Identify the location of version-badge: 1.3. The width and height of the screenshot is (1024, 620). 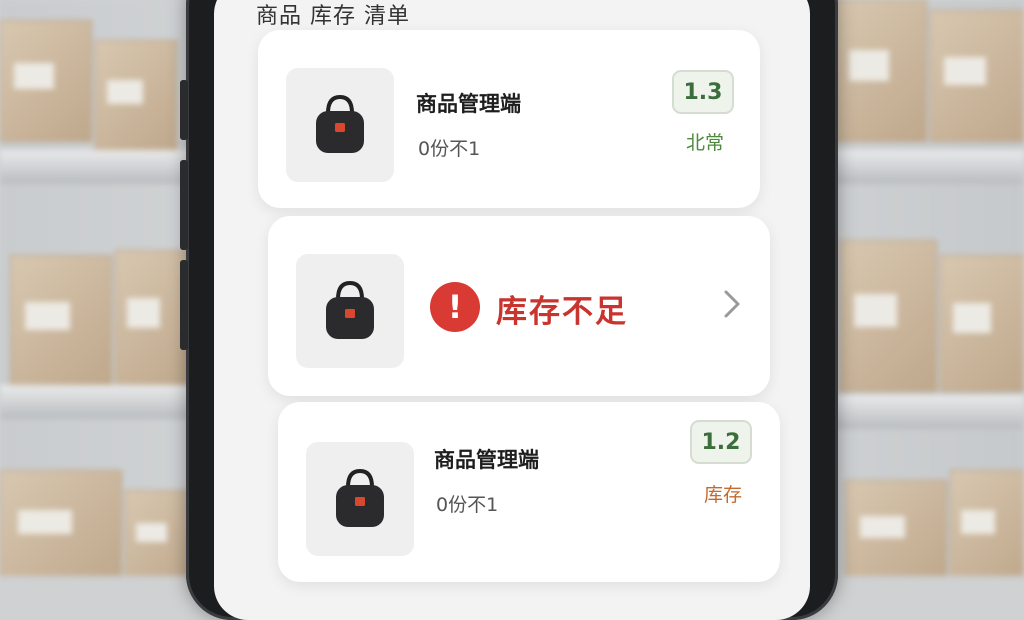
(703, 92).